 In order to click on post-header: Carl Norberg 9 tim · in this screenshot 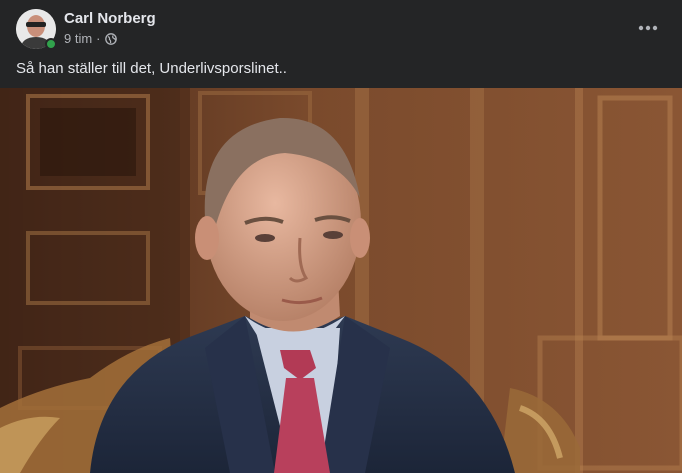, I will do `click(341, 28)`.